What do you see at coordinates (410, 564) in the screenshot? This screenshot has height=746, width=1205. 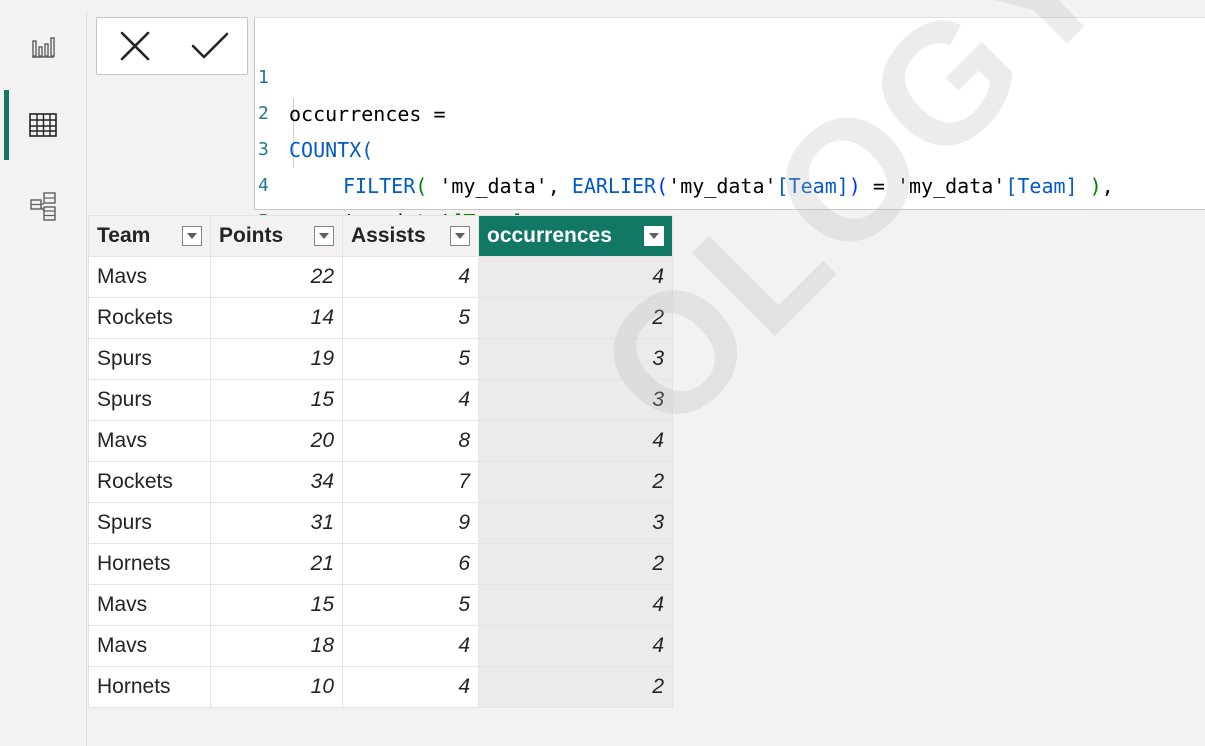 I see `cell-assists: 6` at bounding box center [410, 564].